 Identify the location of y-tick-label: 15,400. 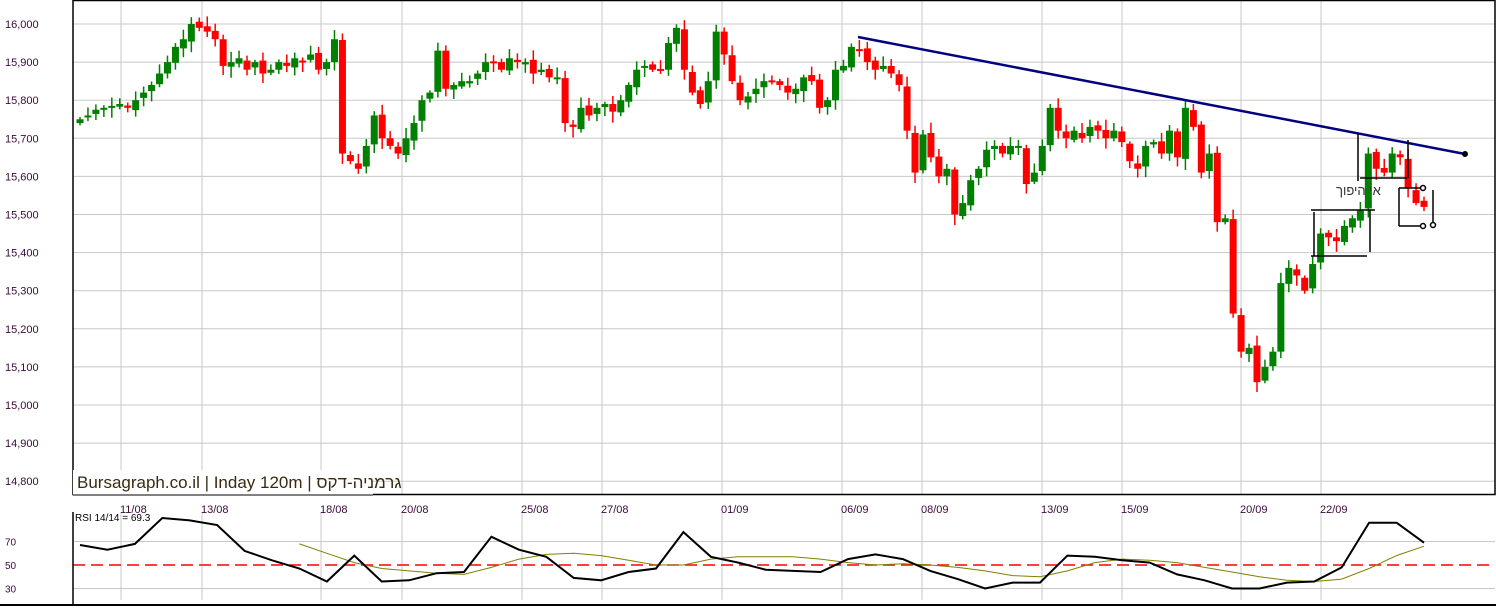
(22, 254).